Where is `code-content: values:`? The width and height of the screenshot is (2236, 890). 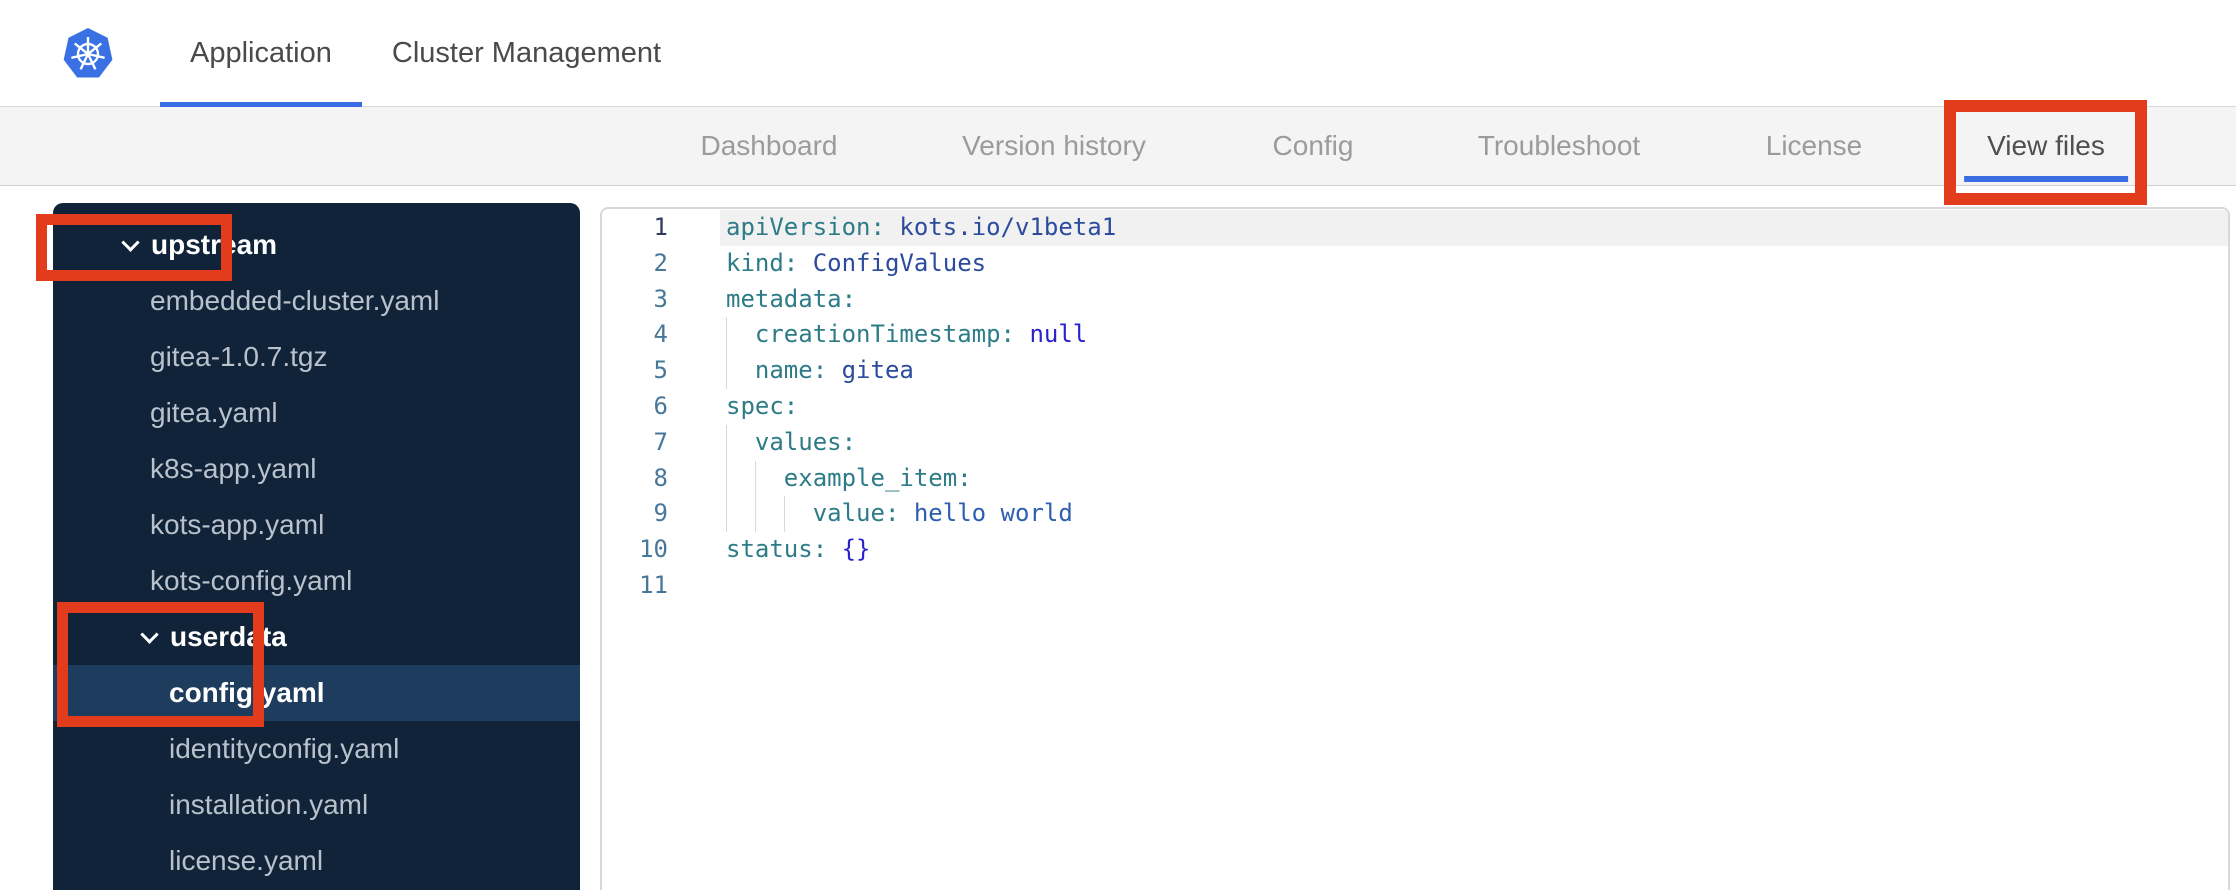
code-content: values: is located at coordinates (1448, 442).